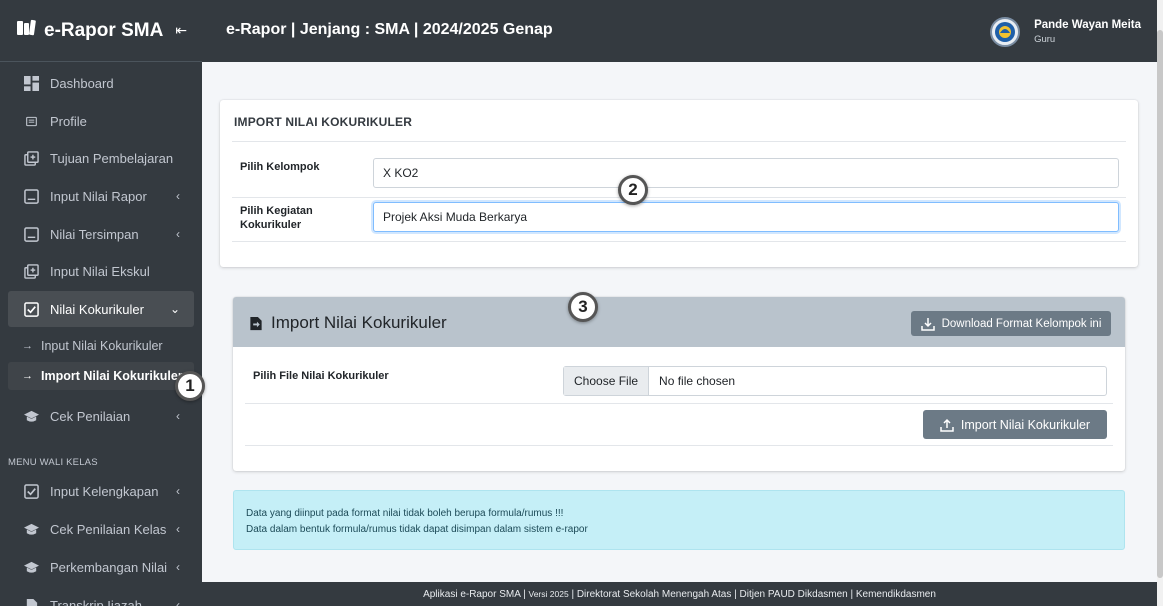 The image size is (1163, 606). I want to click on page-scrollbar, so click(1160, 303).